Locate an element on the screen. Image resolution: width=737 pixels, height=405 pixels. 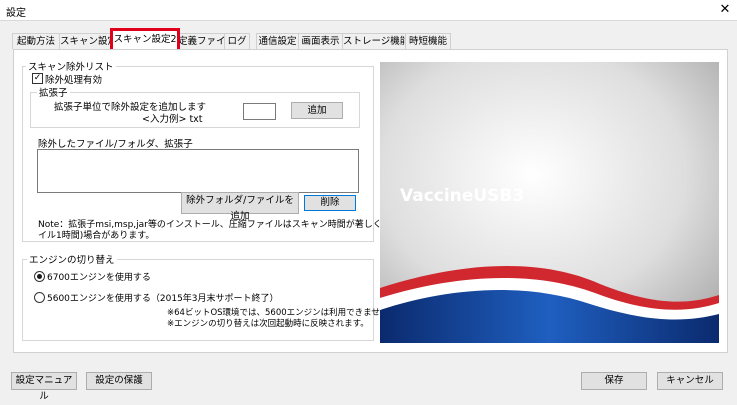
engine-6700-radio is located at coordinates (39, 276).